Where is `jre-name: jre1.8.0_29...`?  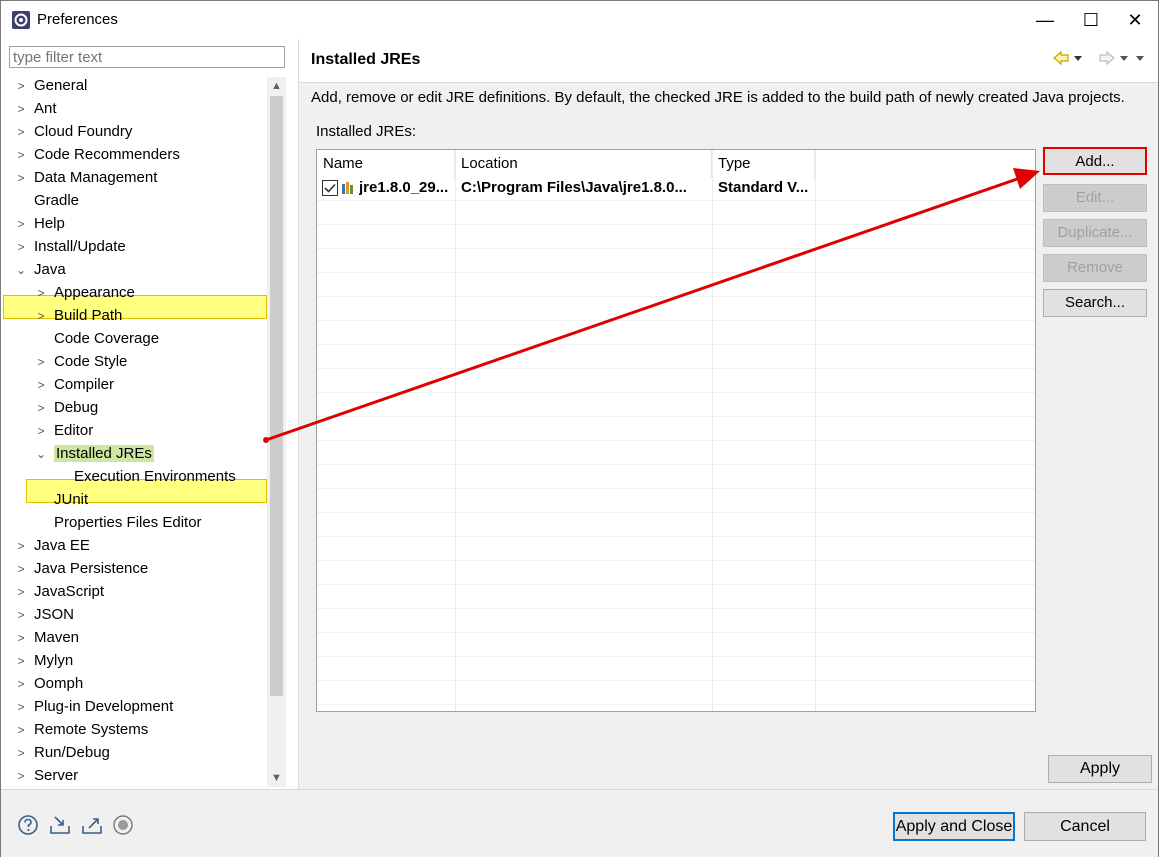
jre-name: jre1.8.0_29... is located at coordinates (404, 187).